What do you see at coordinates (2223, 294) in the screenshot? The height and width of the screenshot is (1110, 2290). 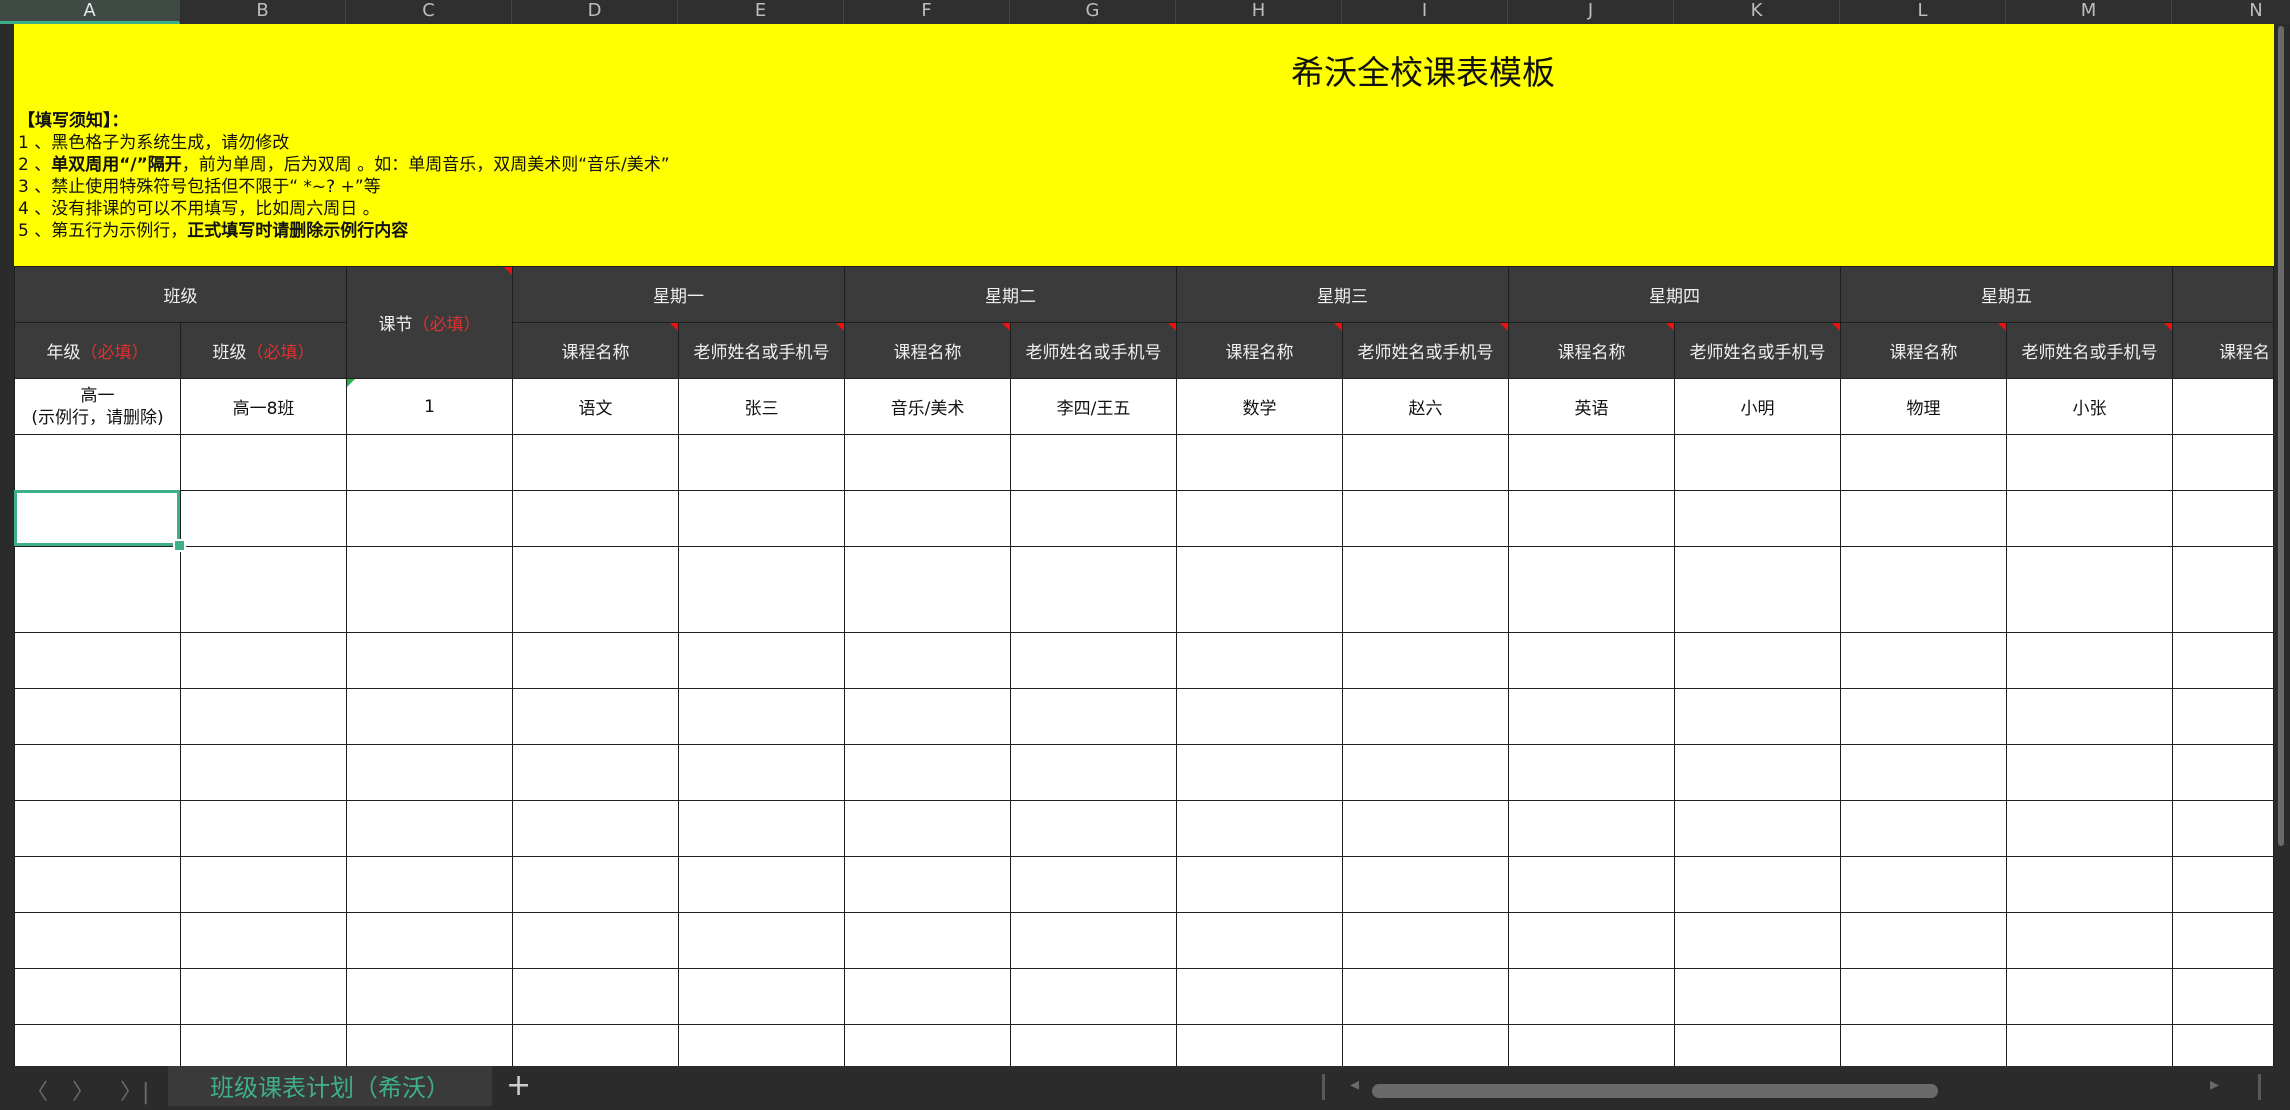 I see `header-day-sat` at bounding box center [2223, 294].